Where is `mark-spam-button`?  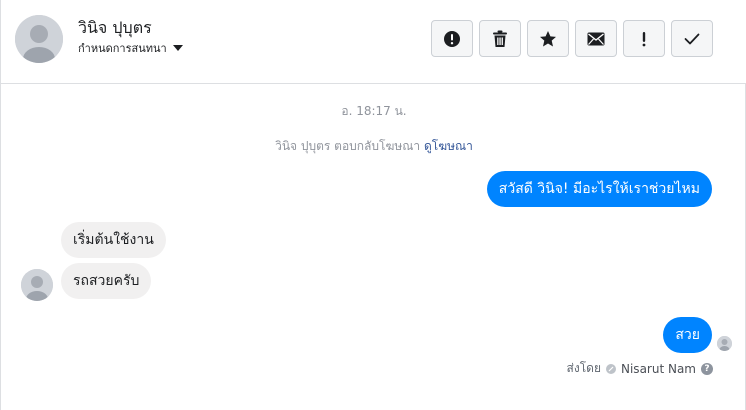
mark-spam-button is located at coordinates (452, 38).